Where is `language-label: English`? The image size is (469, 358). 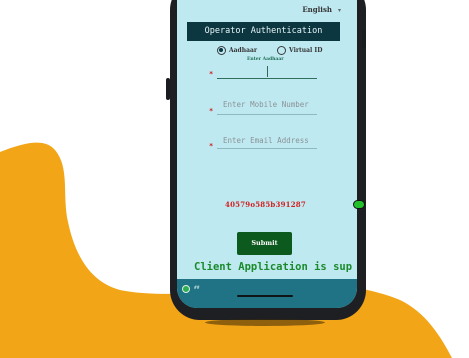 language-label: English is located at coordinates (317, 9).